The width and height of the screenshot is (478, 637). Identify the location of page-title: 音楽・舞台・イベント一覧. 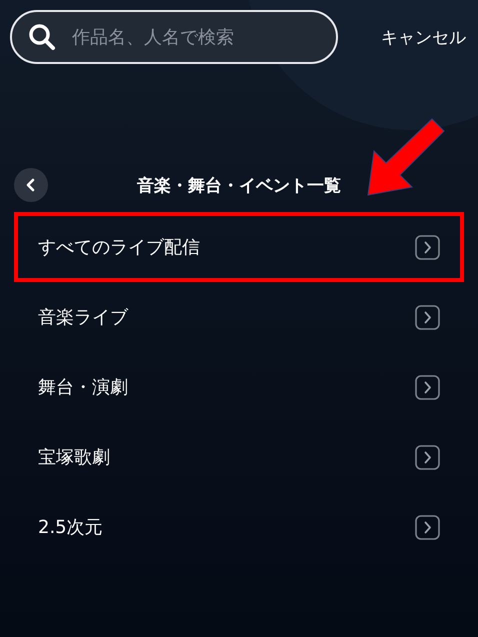
(239, 185).